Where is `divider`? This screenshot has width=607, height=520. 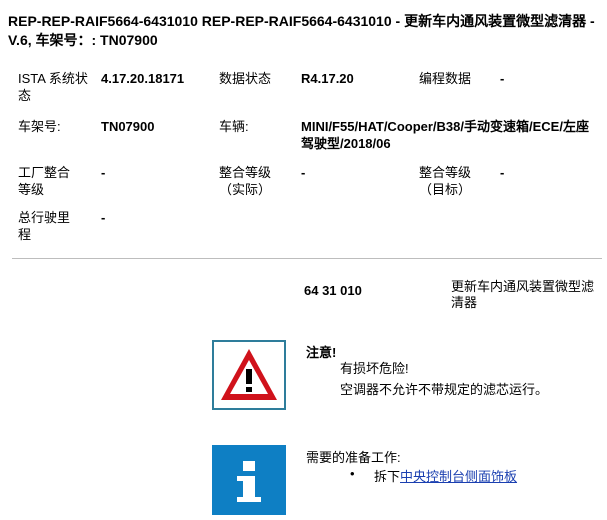 divider is located at coordinates (307, 258).